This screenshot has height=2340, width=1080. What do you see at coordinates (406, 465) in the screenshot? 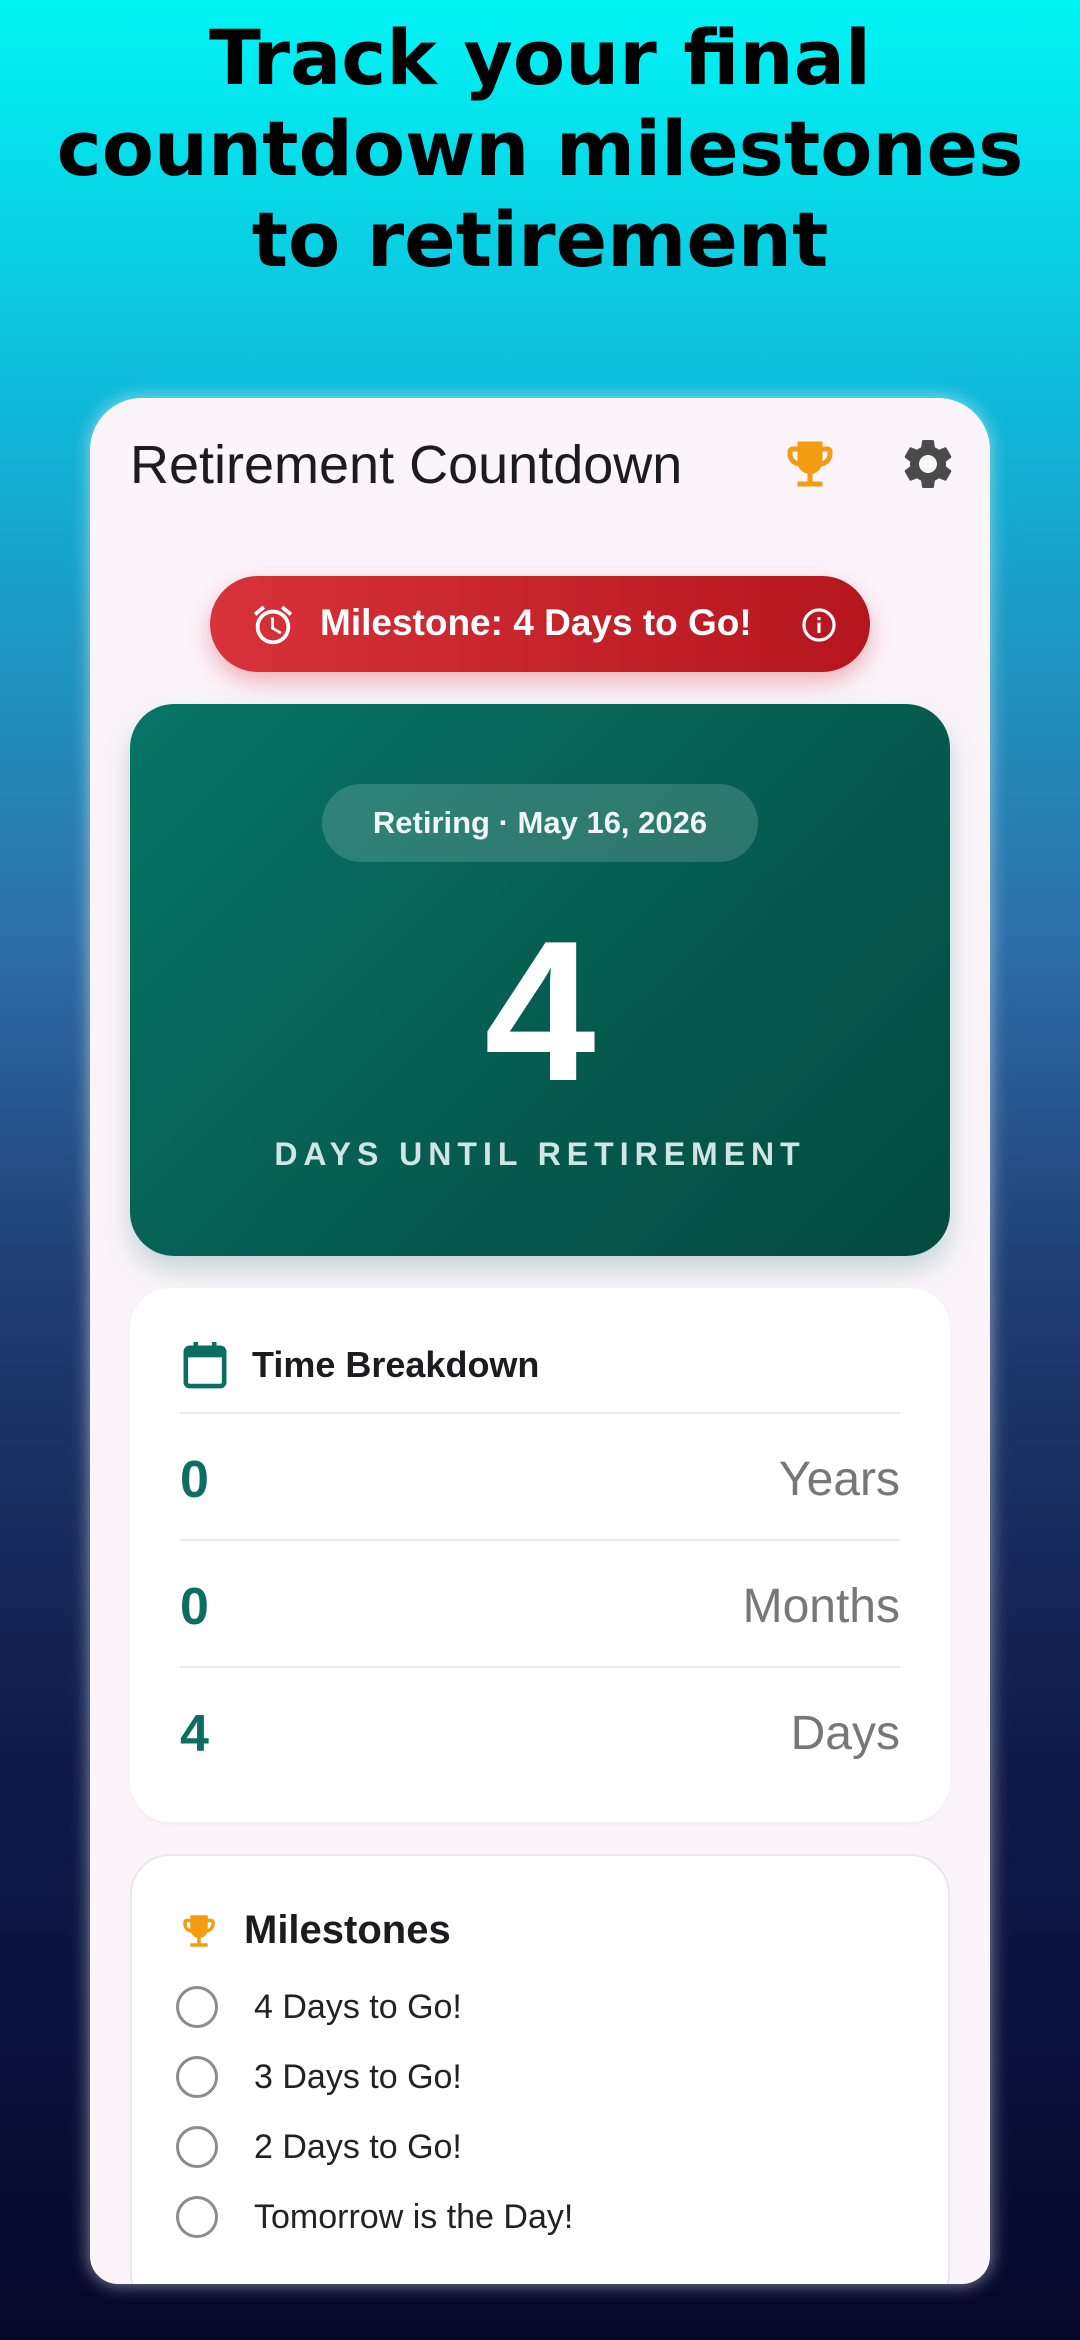
I see `app-title: Retirement Countdown` at bounding box center [406, 465].